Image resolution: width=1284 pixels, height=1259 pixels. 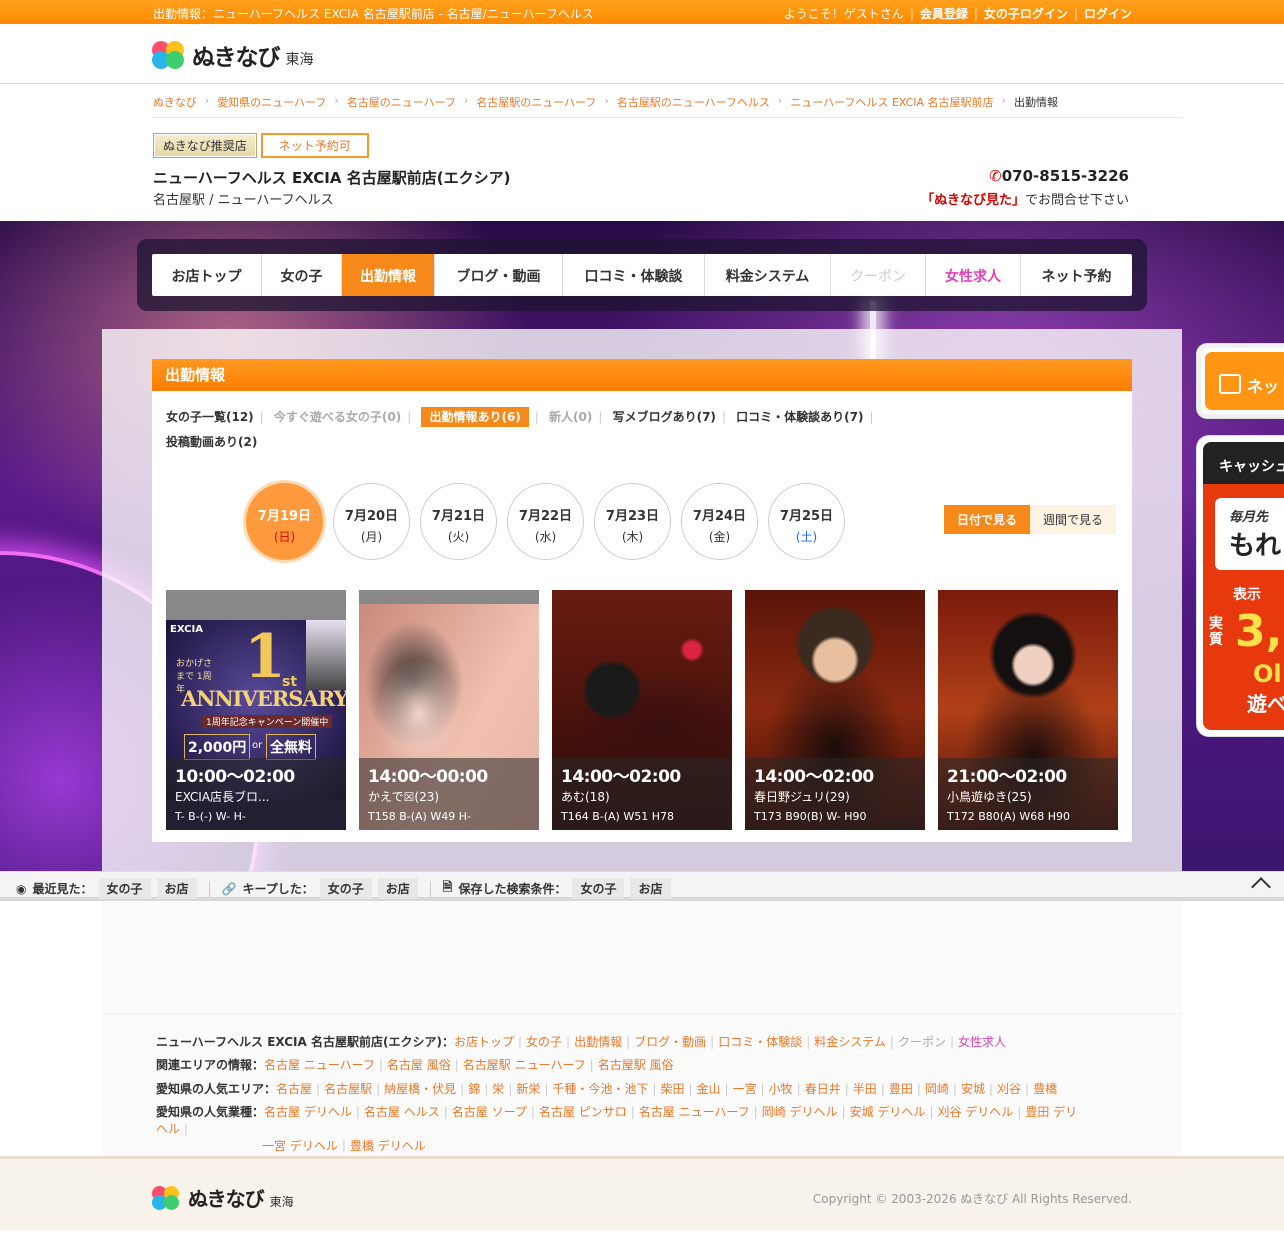 What do you see at coordinates (401, 102) in the screenshot?
I see `breadcrumb-item: 名古屋のニューハーフ` at bounding box center [401, 102].